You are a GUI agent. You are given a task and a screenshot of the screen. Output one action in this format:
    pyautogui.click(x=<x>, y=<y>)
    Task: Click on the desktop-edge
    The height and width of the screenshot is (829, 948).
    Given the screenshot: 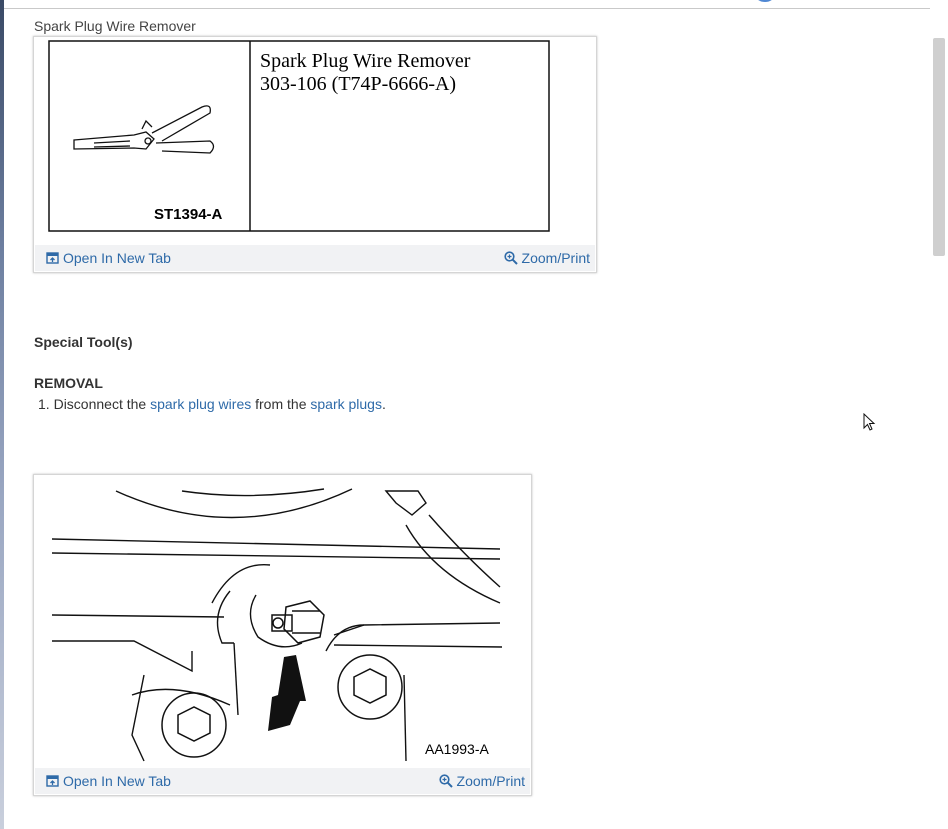 What is the action you would take?
    pyautogui.click(x=2, y=414)
    